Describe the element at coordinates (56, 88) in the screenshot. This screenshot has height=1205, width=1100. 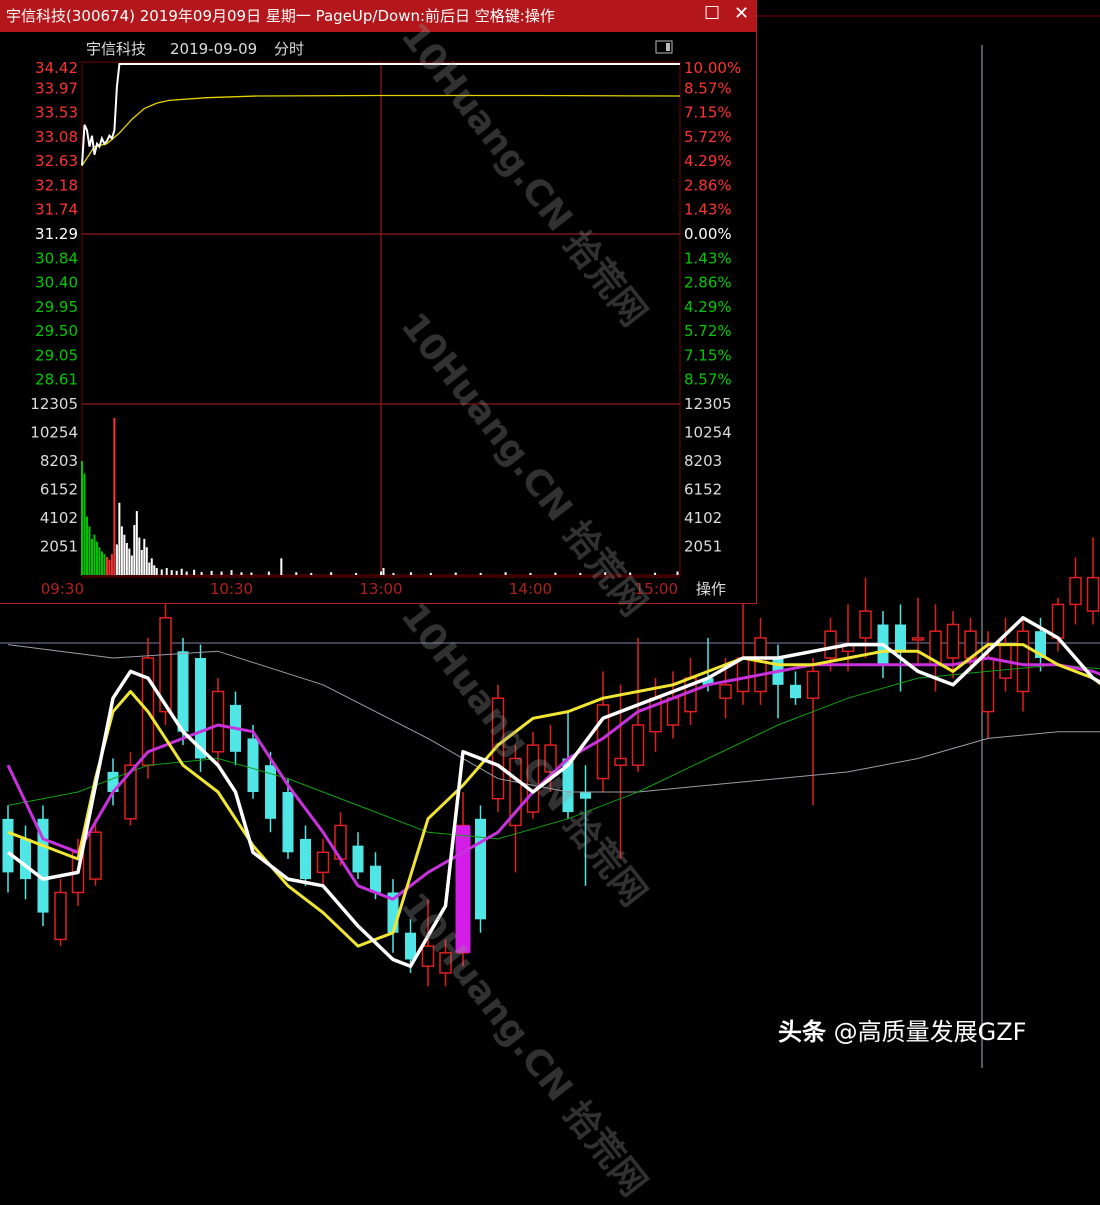
I see `price-tick-label: 33.97` at that location.